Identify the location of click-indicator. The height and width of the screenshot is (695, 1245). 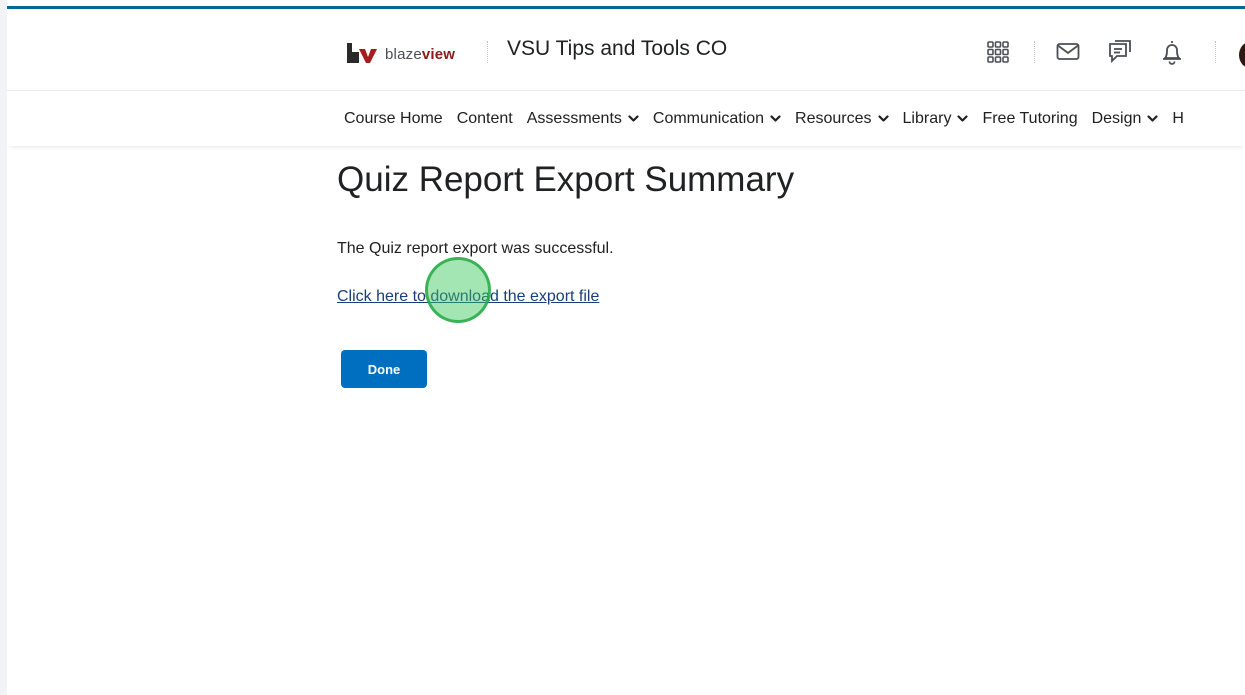
(458, 290).